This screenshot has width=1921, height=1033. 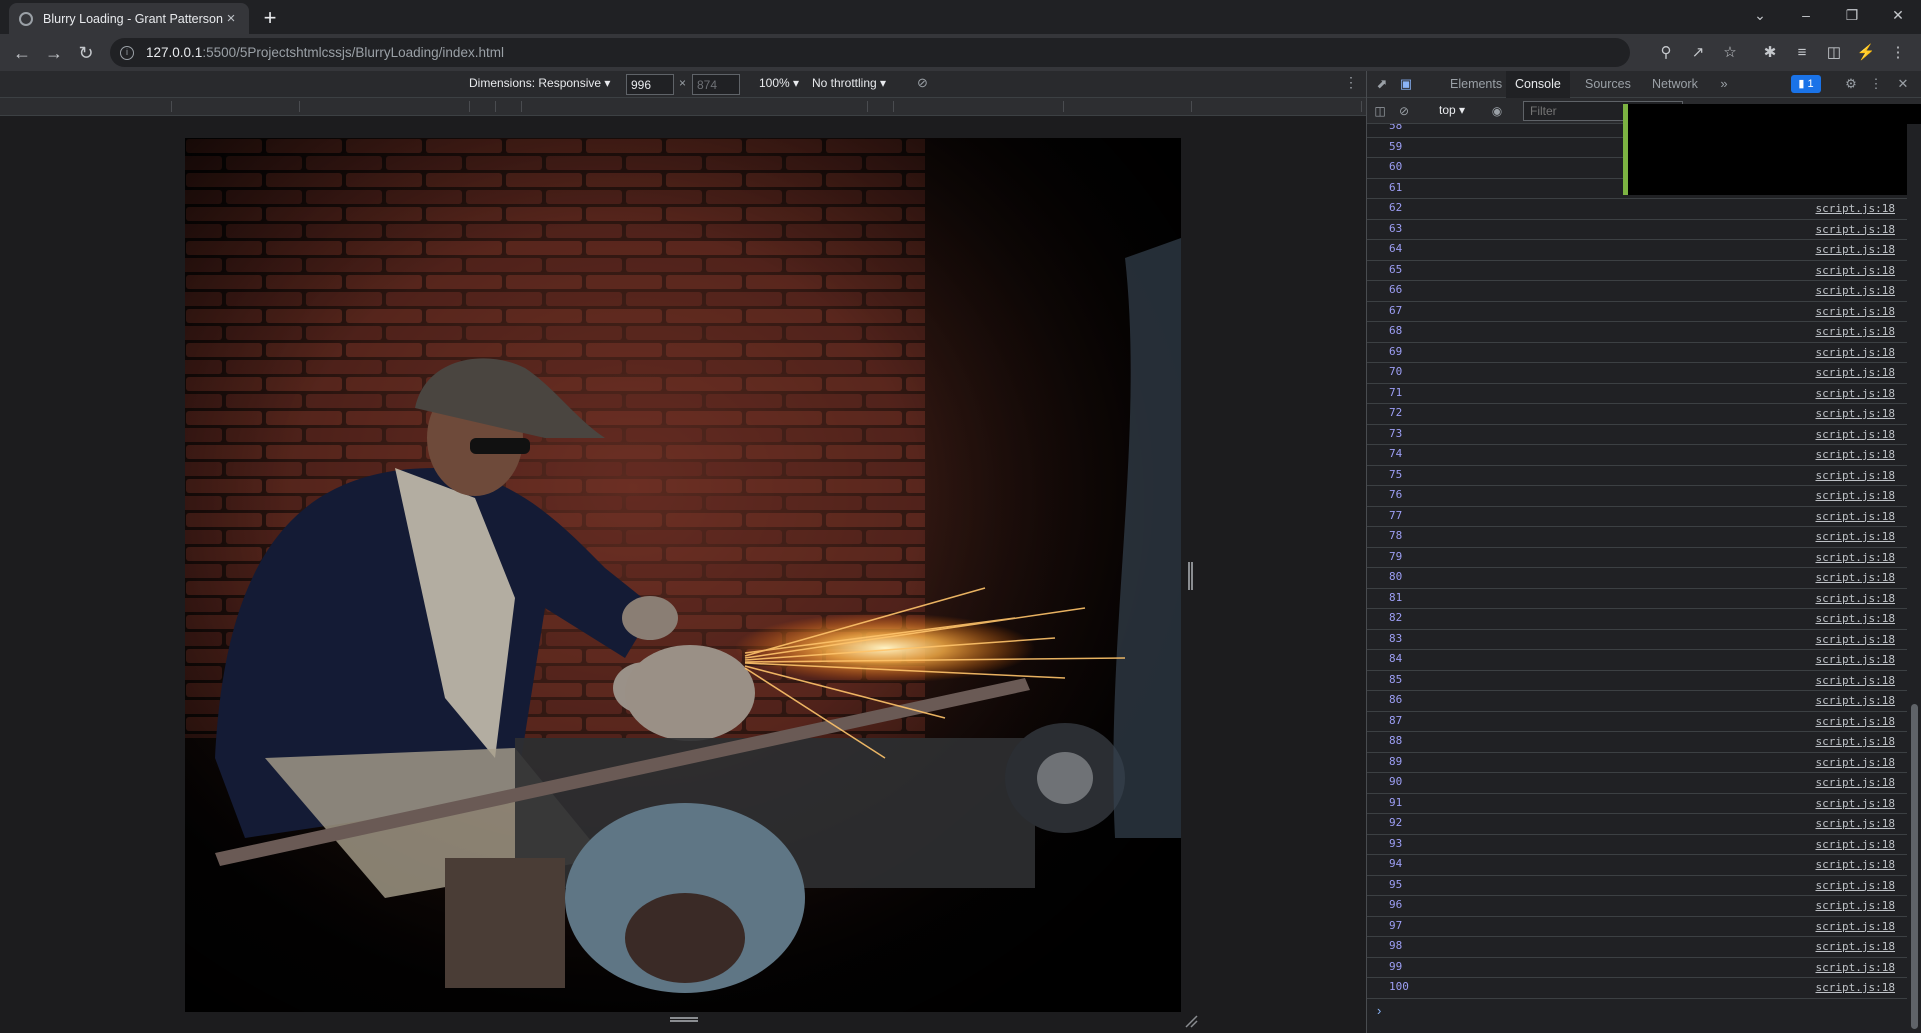 I want to click on resize-corner-icon, so click(x=1191, y=1021).